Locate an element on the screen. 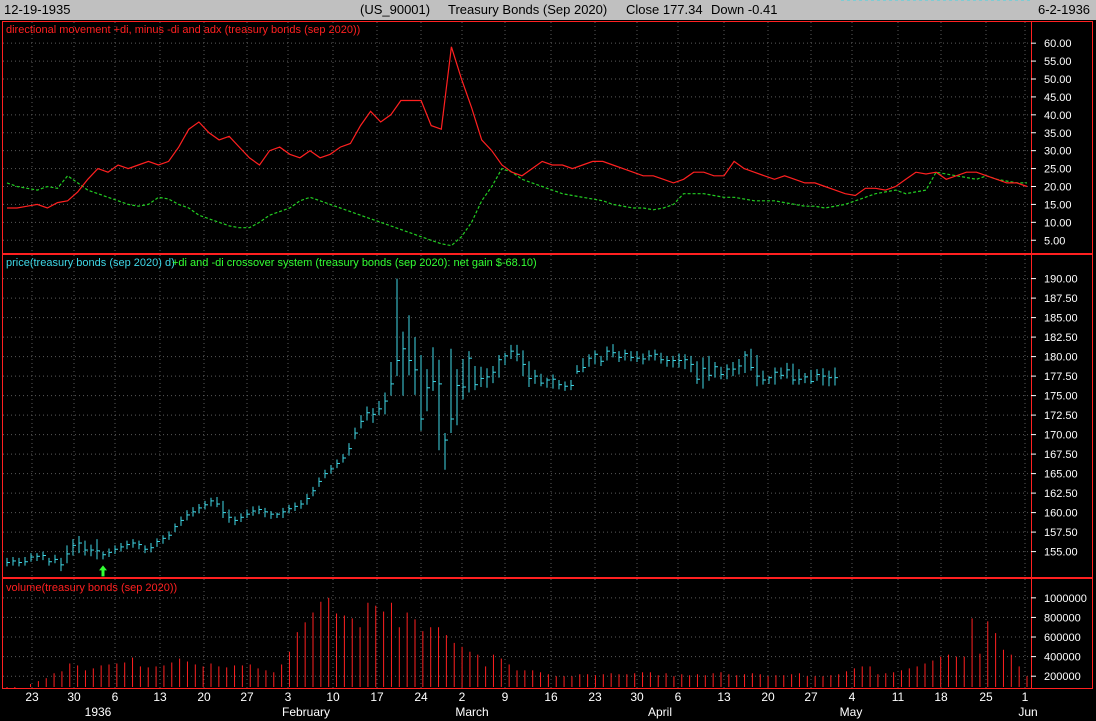 The image size is (1096, 721). price-title: price(treasury bonds (sep 2020) d) is located at coordinates (90, 263).